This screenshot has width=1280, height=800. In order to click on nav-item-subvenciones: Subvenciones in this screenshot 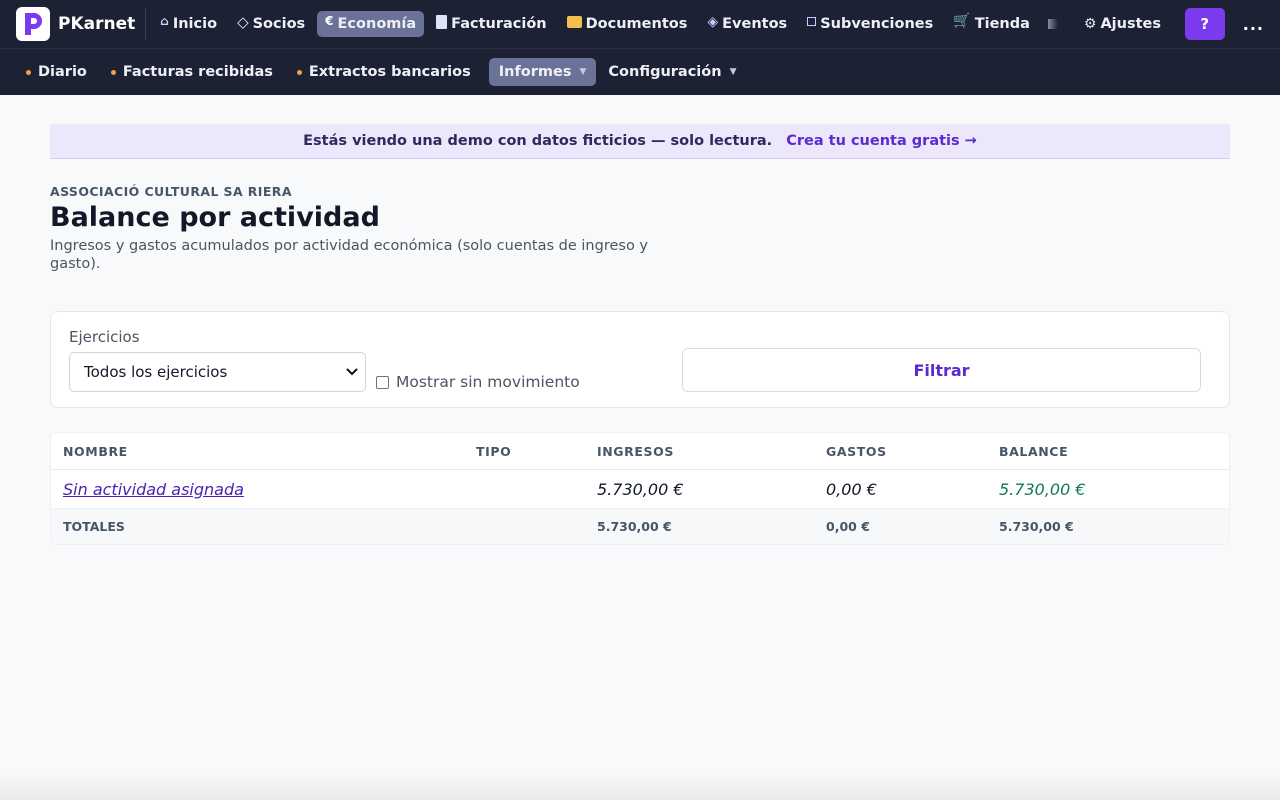, I will do `click(870, 24)`.